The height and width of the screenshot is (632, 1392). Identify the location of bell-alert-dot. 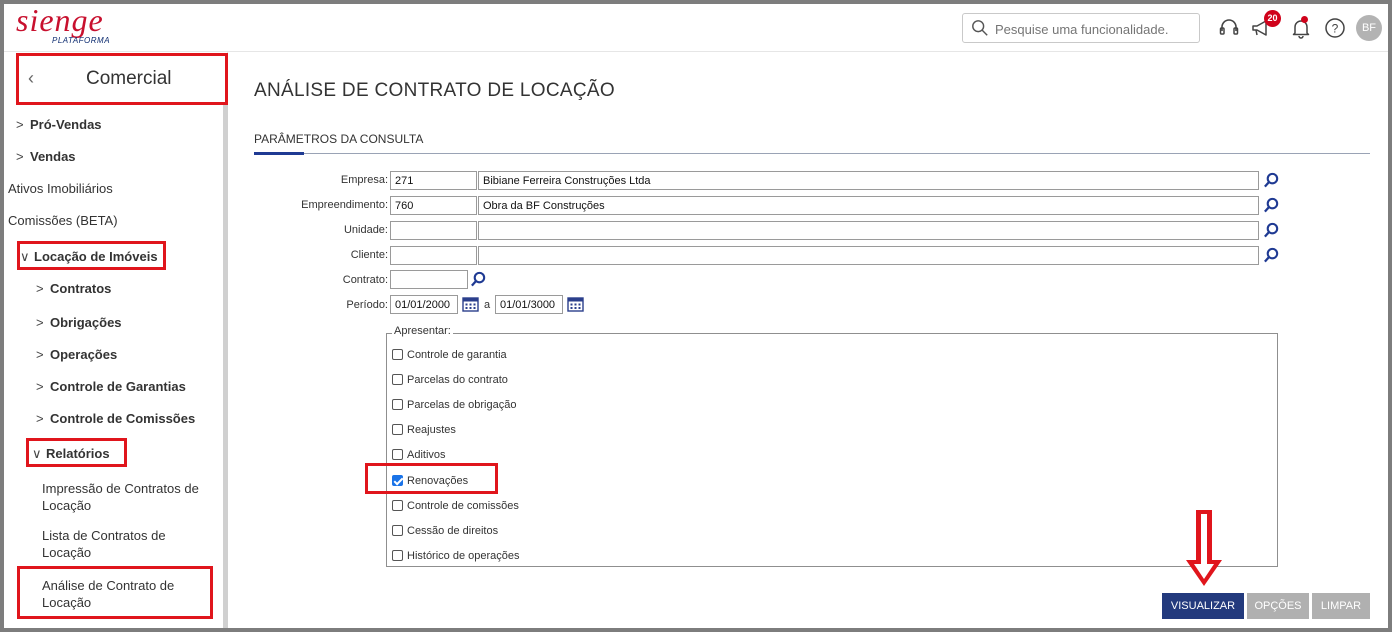
(1304, 19).